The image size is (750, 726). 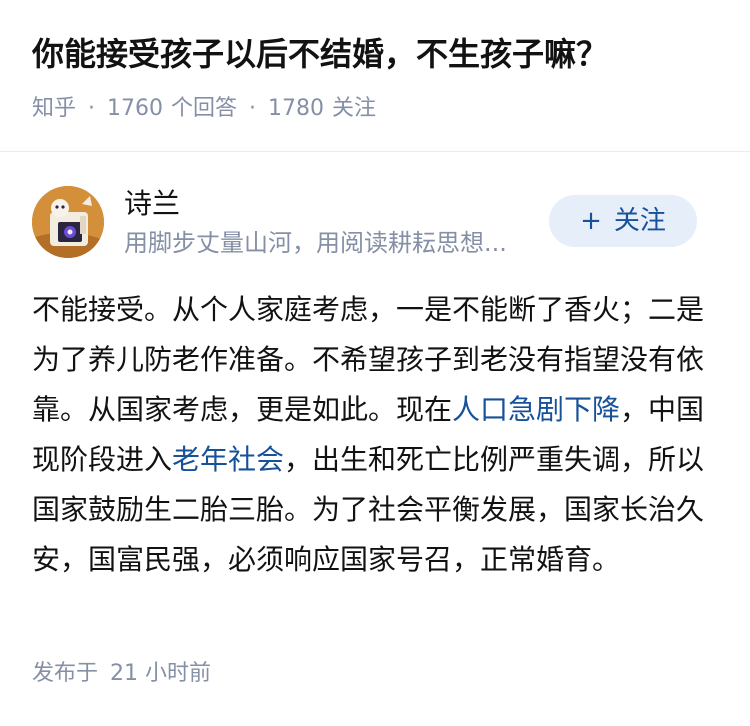 What do you see at coordinates (375, 225) in the screenshot?
I see `author-row: 诗兰 用脚步丈量山河，用阅读耕耘思想... + 关注` at bounding box center [375, 225].